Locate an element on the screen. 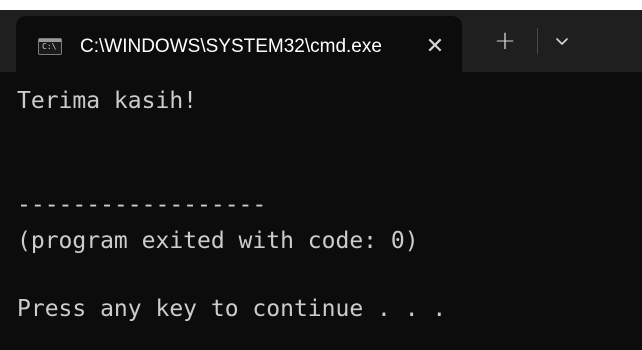 The width and height of the screenshot is (642, 350). close-icon: ✕ is located at coordinates (435, 47).